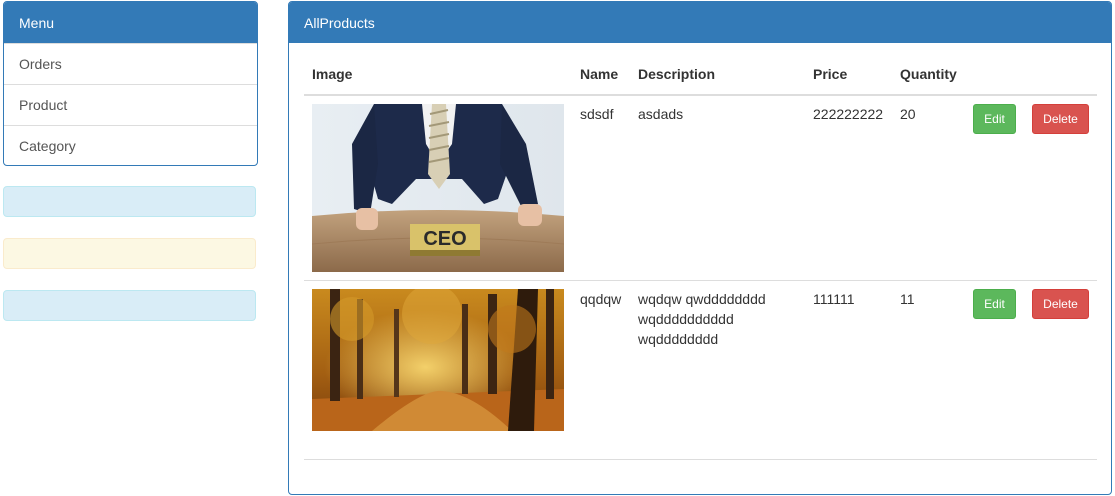 The height and width of the screenshot is (496, 1115). Describe the element at coordinates (702, 299) in the screenshot. I see `product-description-line: wqdqw qwdddddddd` at that location.